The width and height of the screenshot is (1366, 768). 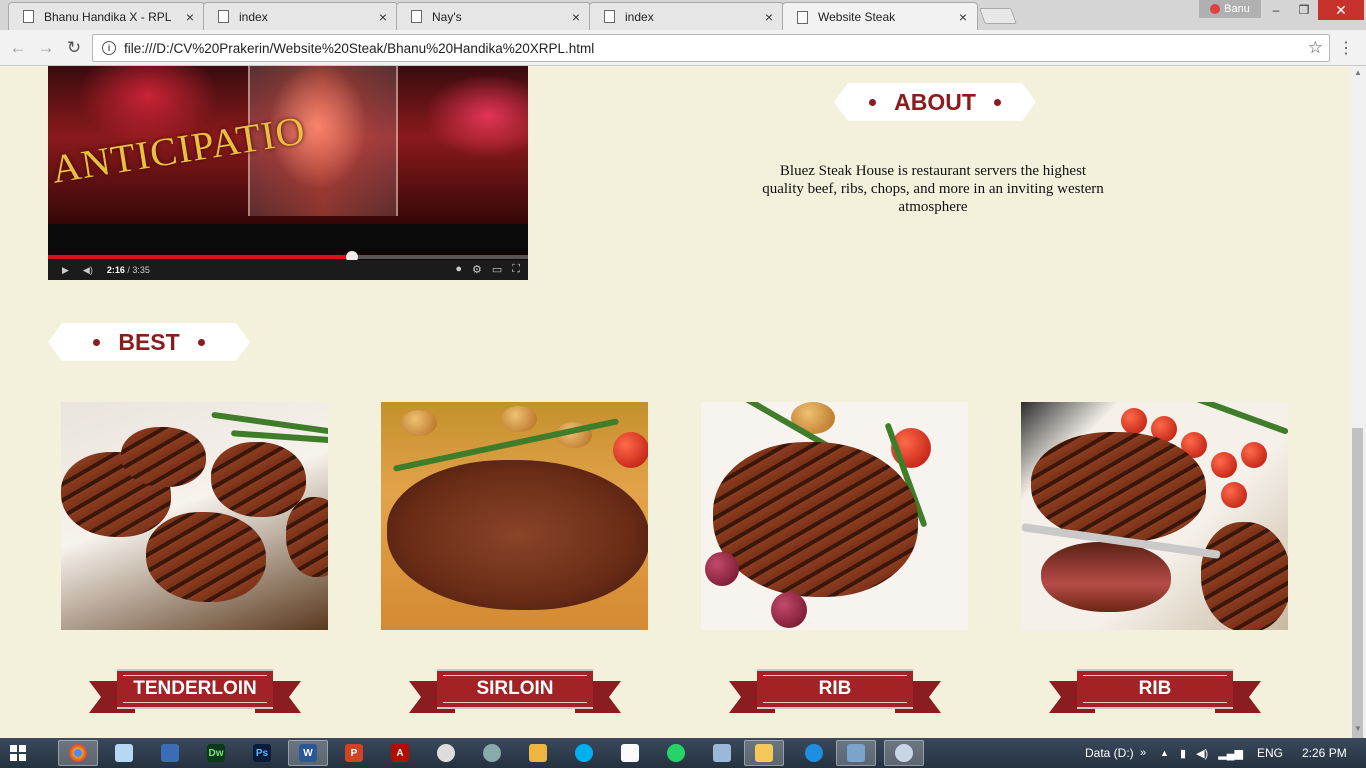 I want to click on taskbar-notepad, so click(x=124, y=753).